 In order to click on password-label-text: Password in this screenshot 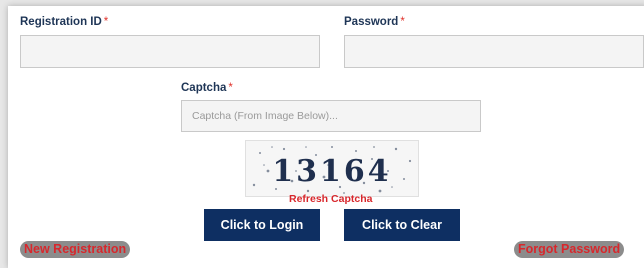, I will do `click(371, 22)`.